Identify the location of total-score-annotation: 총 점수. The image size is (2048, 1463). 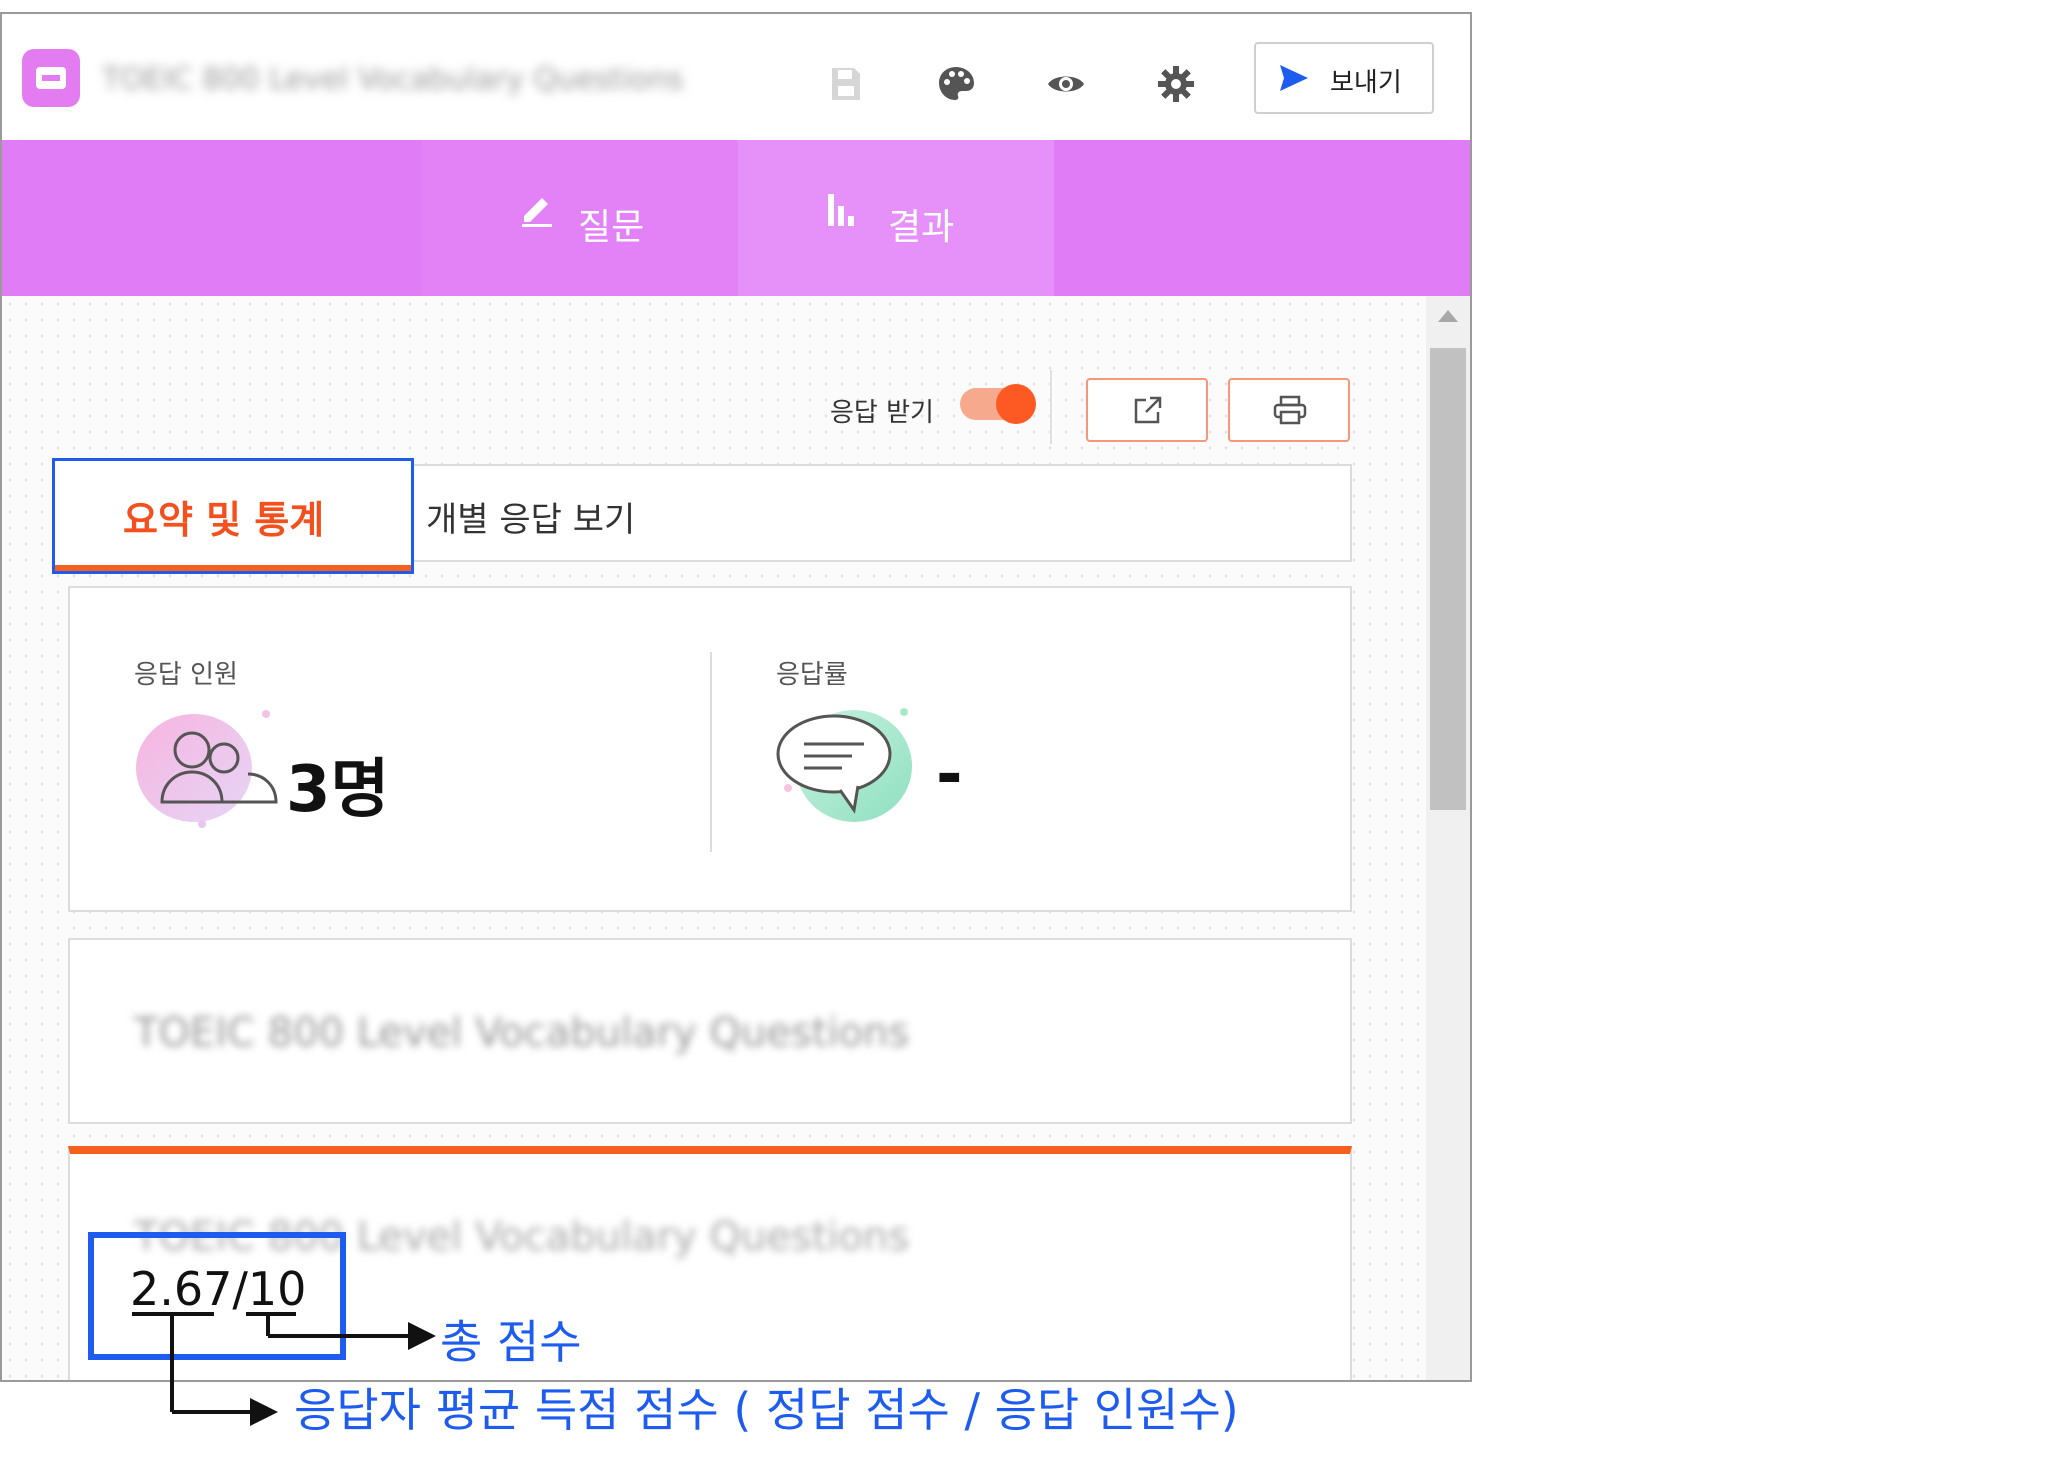
(511, 1342).